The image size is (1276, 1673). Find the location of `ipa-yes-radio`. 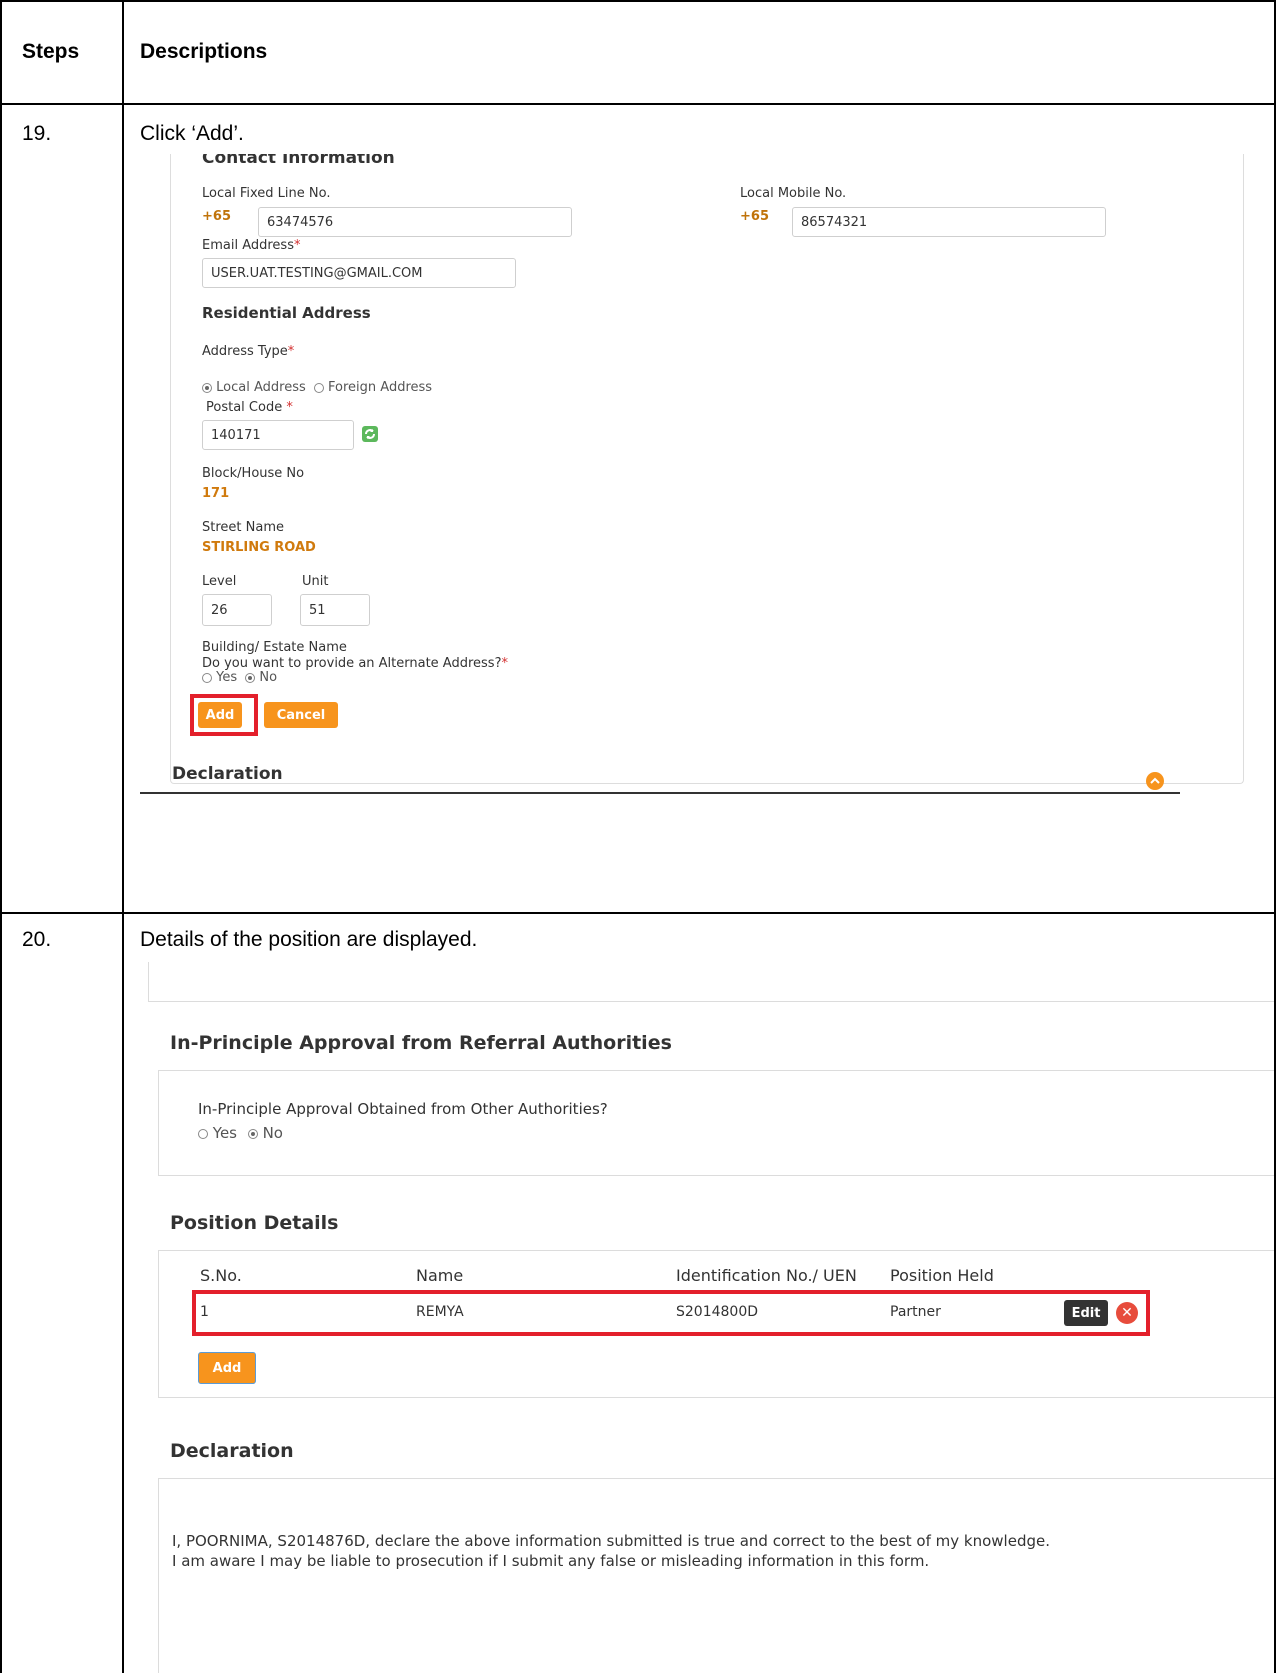

ipa-yes-radio is located at coordinates (203, 1133).